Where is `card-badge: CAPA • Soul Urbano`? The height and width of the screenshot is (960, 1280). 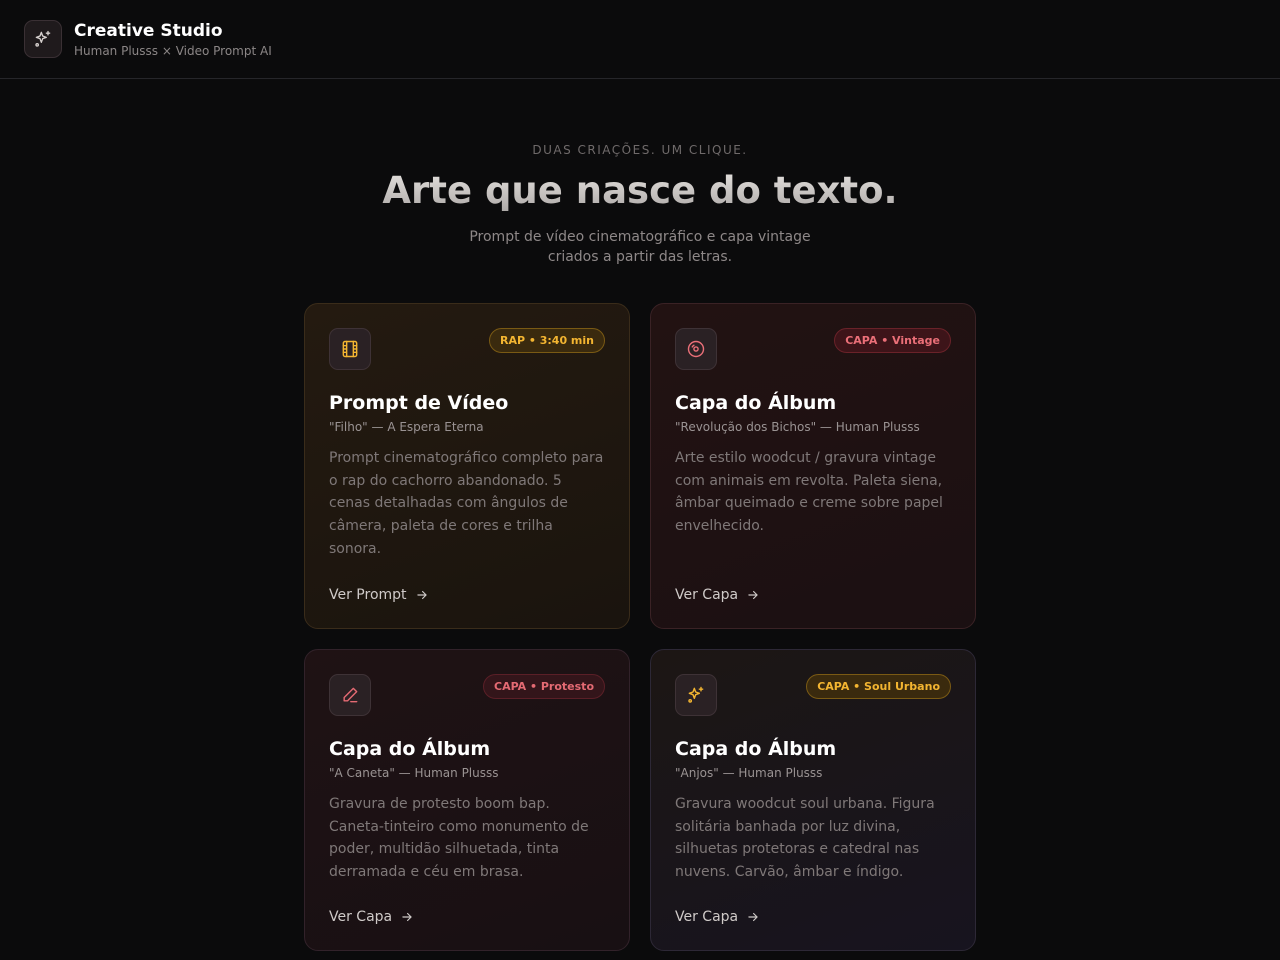 card-badge: CAPA • Soul Urbano is located at coordinates (878, 686).